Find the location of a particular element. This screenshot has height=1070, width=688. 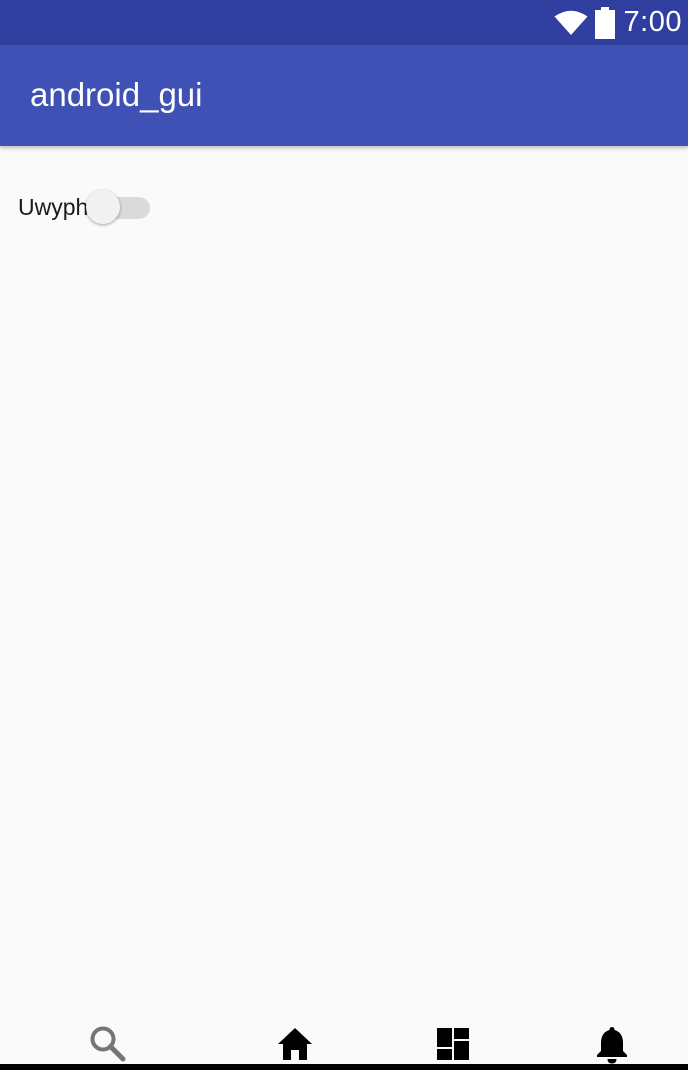

nav-dashboard is located at coordinates (453, 1044).